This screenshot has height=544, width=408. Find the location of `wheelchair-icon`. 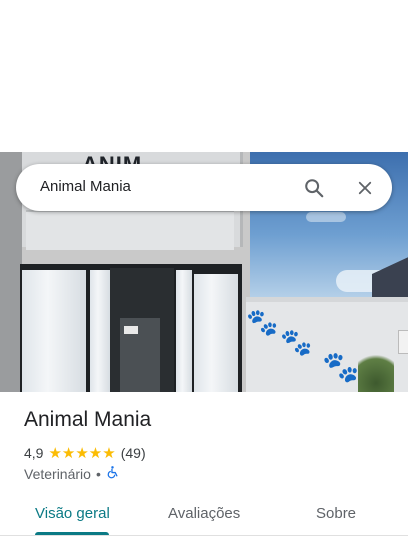

wheelchair-icon is located at coordinates (112, 473).